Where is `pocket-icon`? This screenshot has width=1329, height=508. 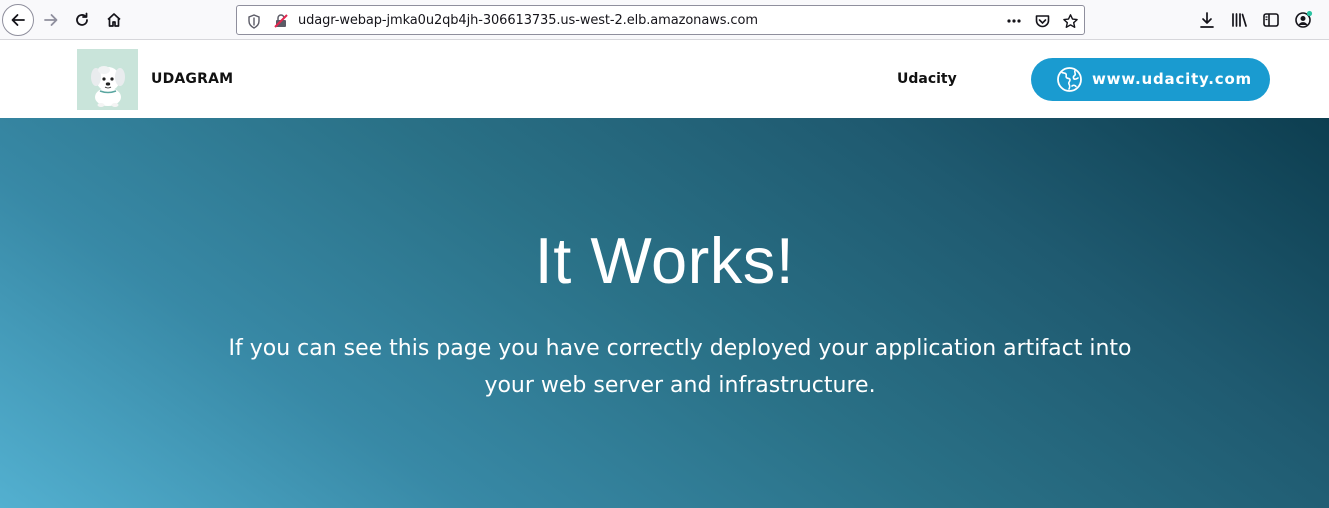 pocket-icon is located at coordinates (1042, 21).